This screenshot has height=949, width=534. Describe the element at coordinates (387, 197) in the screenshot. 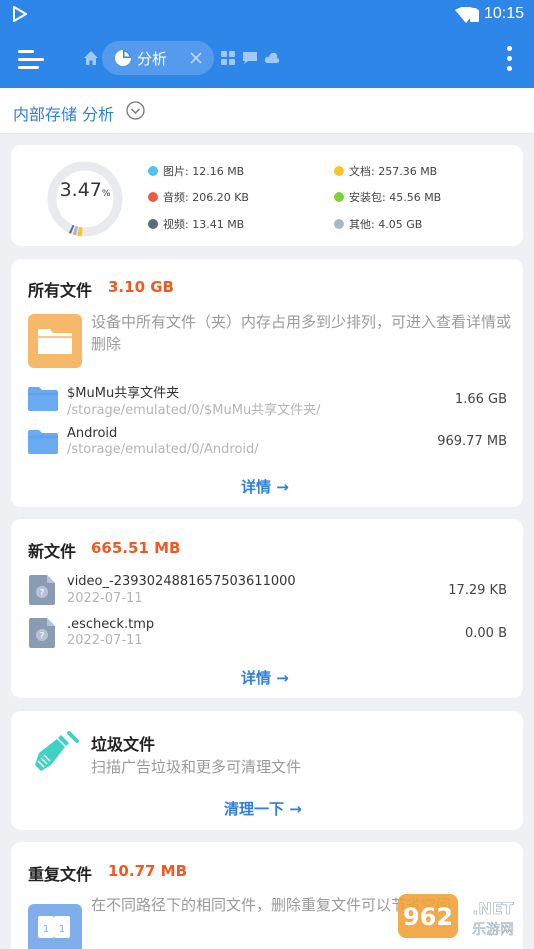

I see `legend-packages: 安装包: 45.56 MB` at that location.